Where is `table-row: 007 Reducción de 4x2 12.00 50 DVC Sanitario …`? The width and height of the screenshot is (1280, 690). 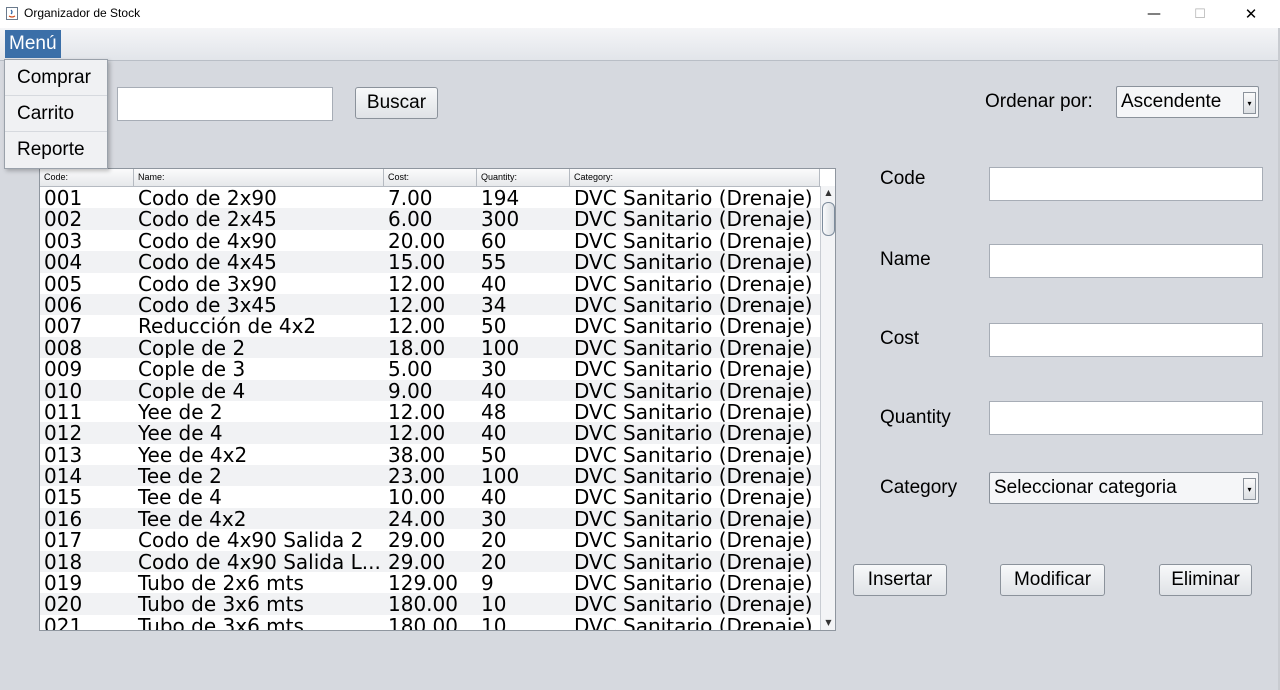
table-row: 007 Reducción de 4x2 12.00 50 DVC Sanitario … is located at coordinates (430, 325).